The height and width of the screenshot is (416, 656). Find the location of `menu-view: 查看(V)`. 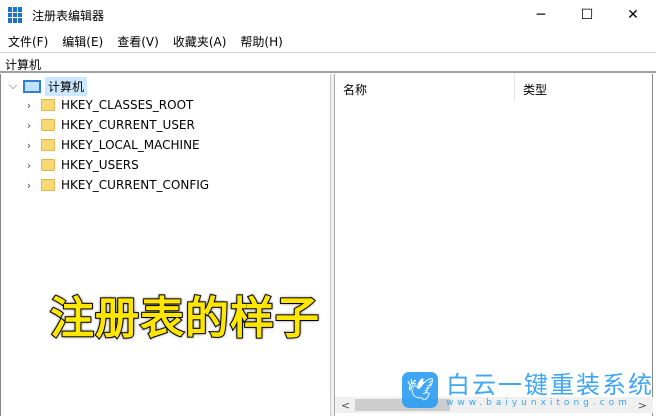

menu-view: 查看(V) is located at coordinates (138, 41).